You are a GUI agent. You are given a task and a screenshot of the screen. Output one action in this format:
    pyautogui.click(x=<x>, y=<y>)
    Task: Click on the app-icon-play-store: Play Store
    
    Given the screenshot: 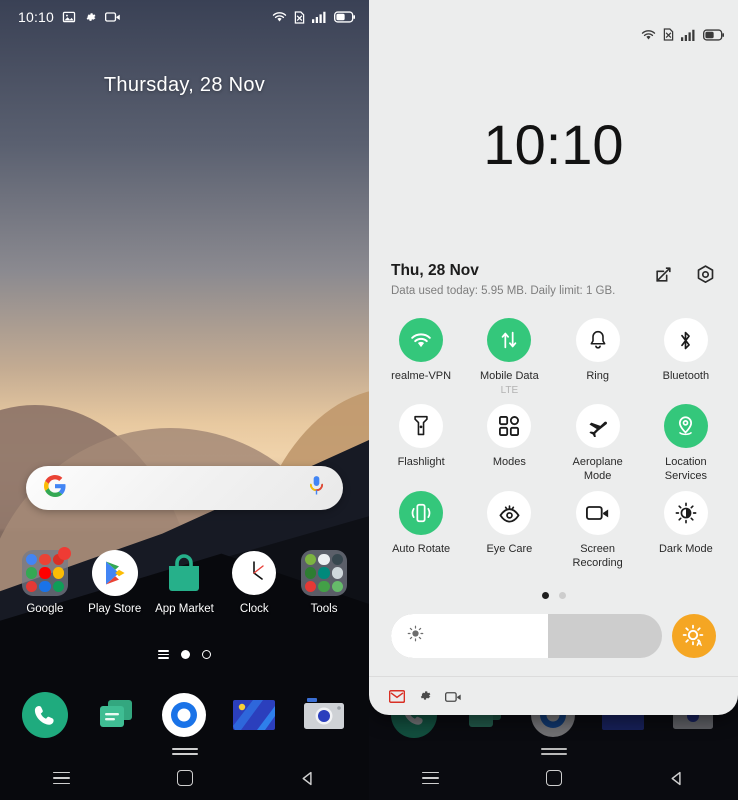 What is the action you would take?
    pyautogui.click(x=115, y=582)
    